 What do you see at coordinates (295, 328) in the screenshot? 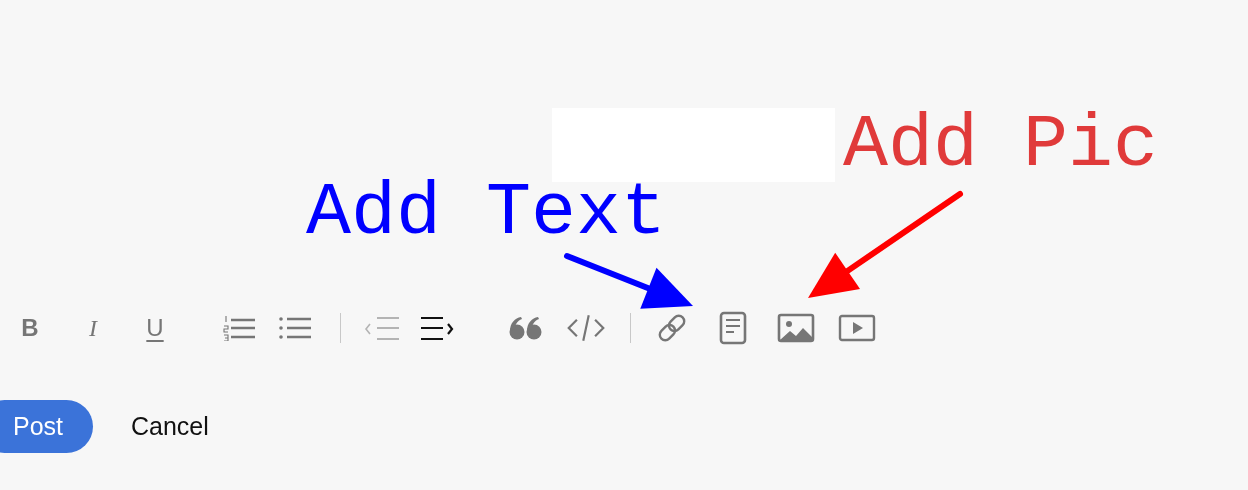
I see `bullet-list-icon` at bounding box center [295, 328].